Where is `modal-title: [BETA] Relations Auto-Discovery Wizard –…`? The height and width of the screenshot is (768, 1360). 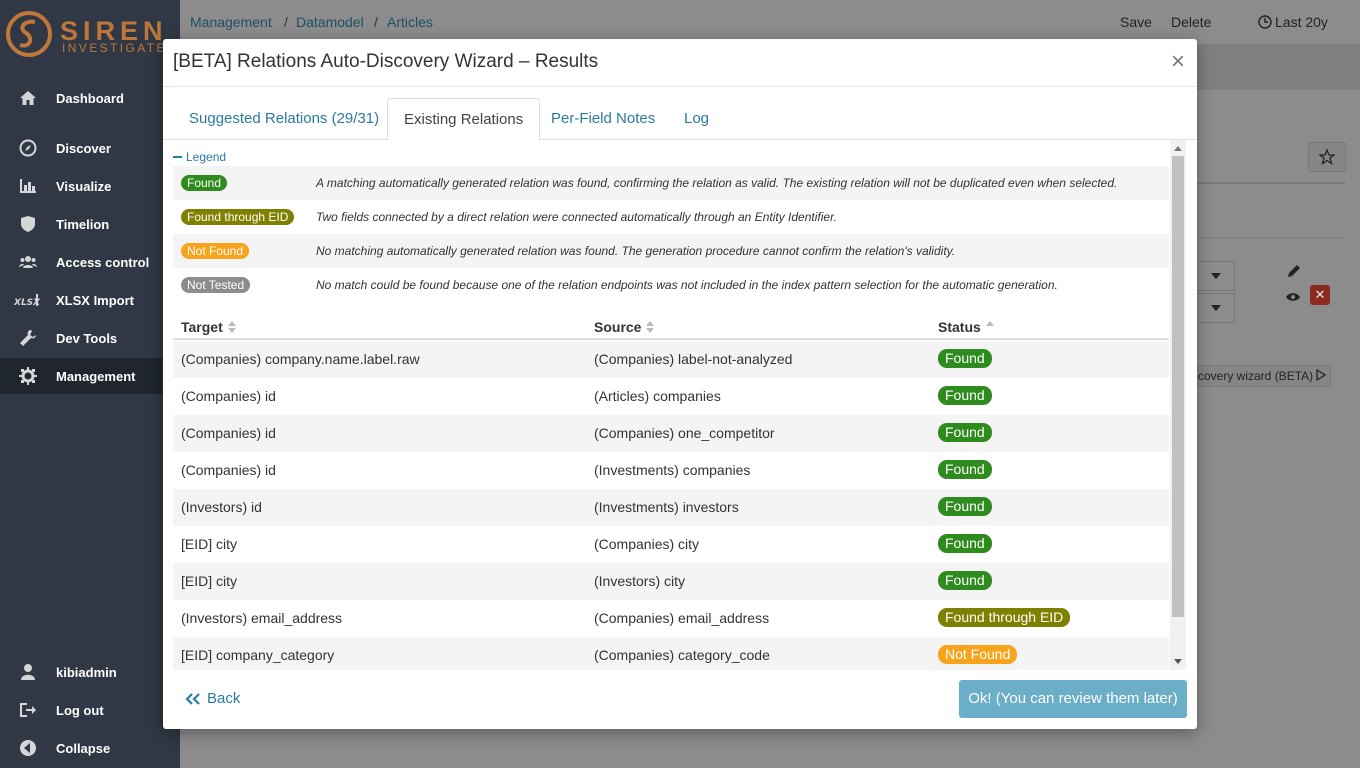 modal-title: [BETA] Relations Auto-Discovery Wizard –… is located at coordinates (386, 61).